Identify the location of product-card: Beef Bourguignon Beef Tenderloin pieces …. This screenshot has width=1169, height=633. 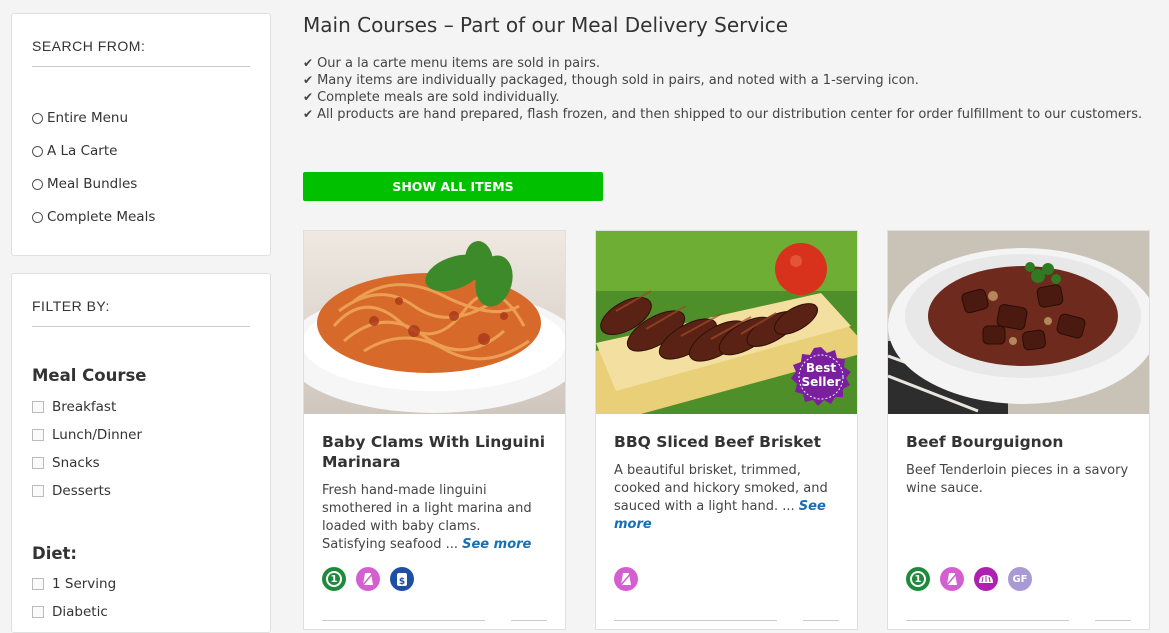
(1018, 430).